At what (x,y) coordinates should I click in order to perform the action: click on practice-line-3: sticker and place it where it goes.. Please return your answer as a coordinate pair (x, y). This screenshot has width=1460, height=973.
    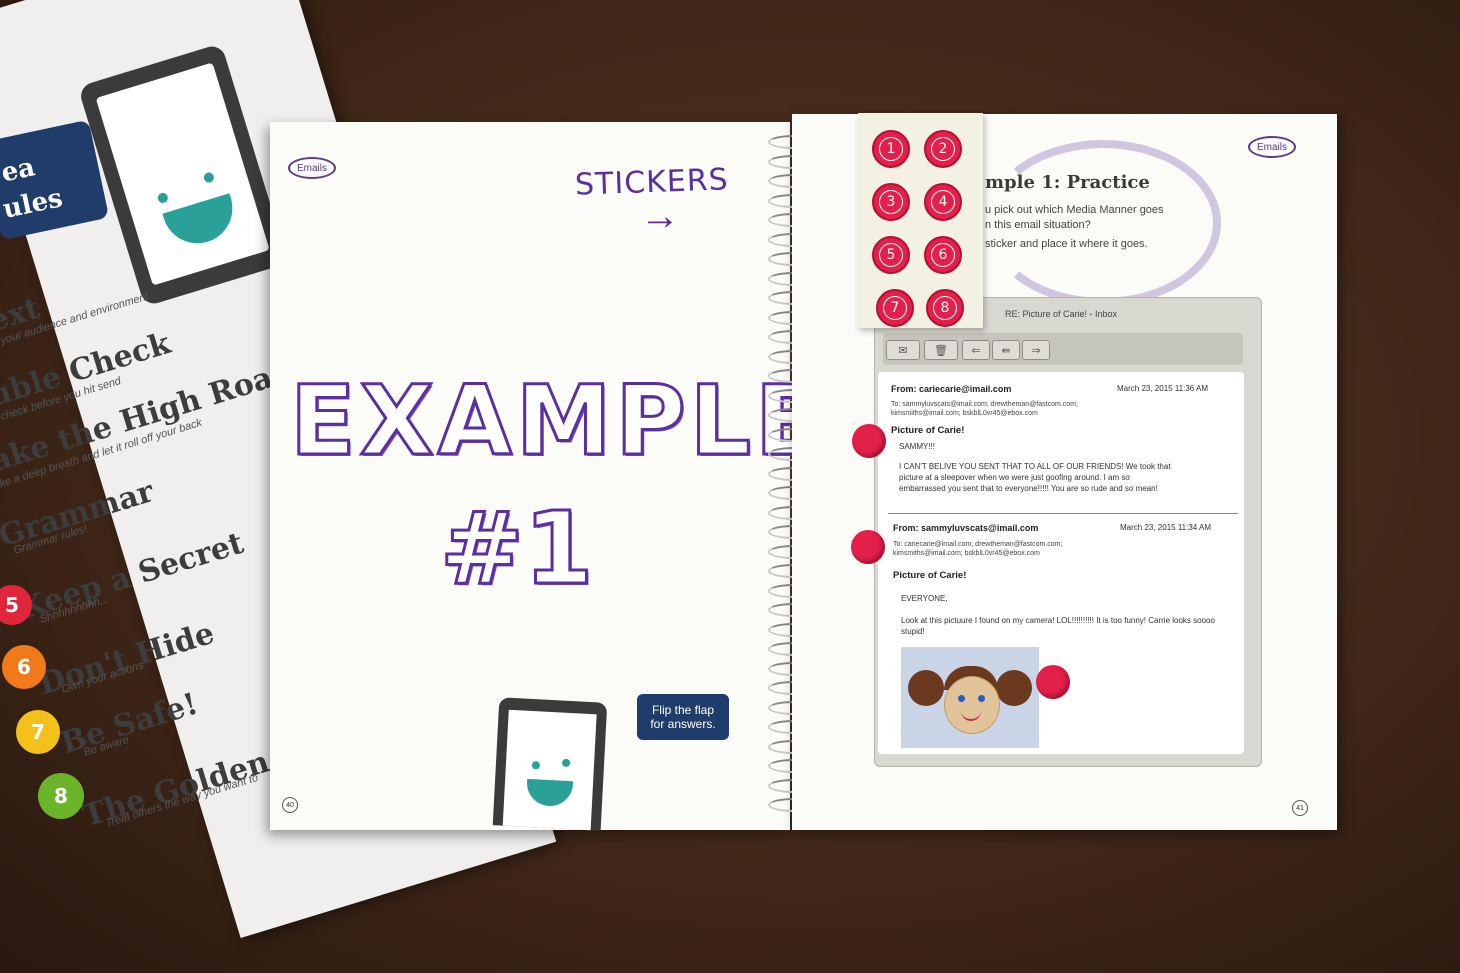
    Looking at the image, I should click on (1066, 244).